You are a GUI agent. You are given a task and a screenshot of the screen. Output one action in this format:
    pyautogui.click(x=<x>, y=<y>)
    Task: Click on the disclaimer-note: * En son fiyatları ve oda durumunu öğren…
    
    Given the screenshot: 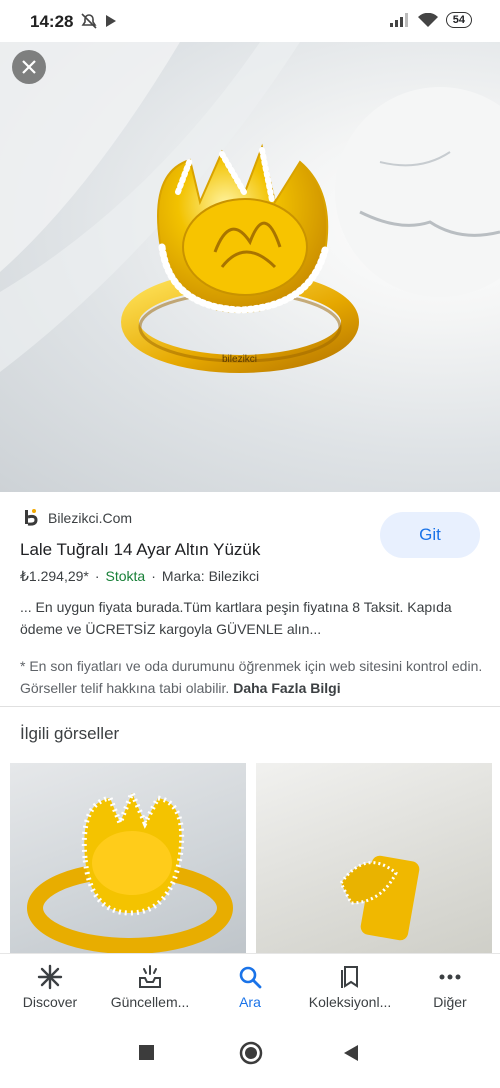 What is the action you would take?
    pyautogui.click(x=255, y=677)
    